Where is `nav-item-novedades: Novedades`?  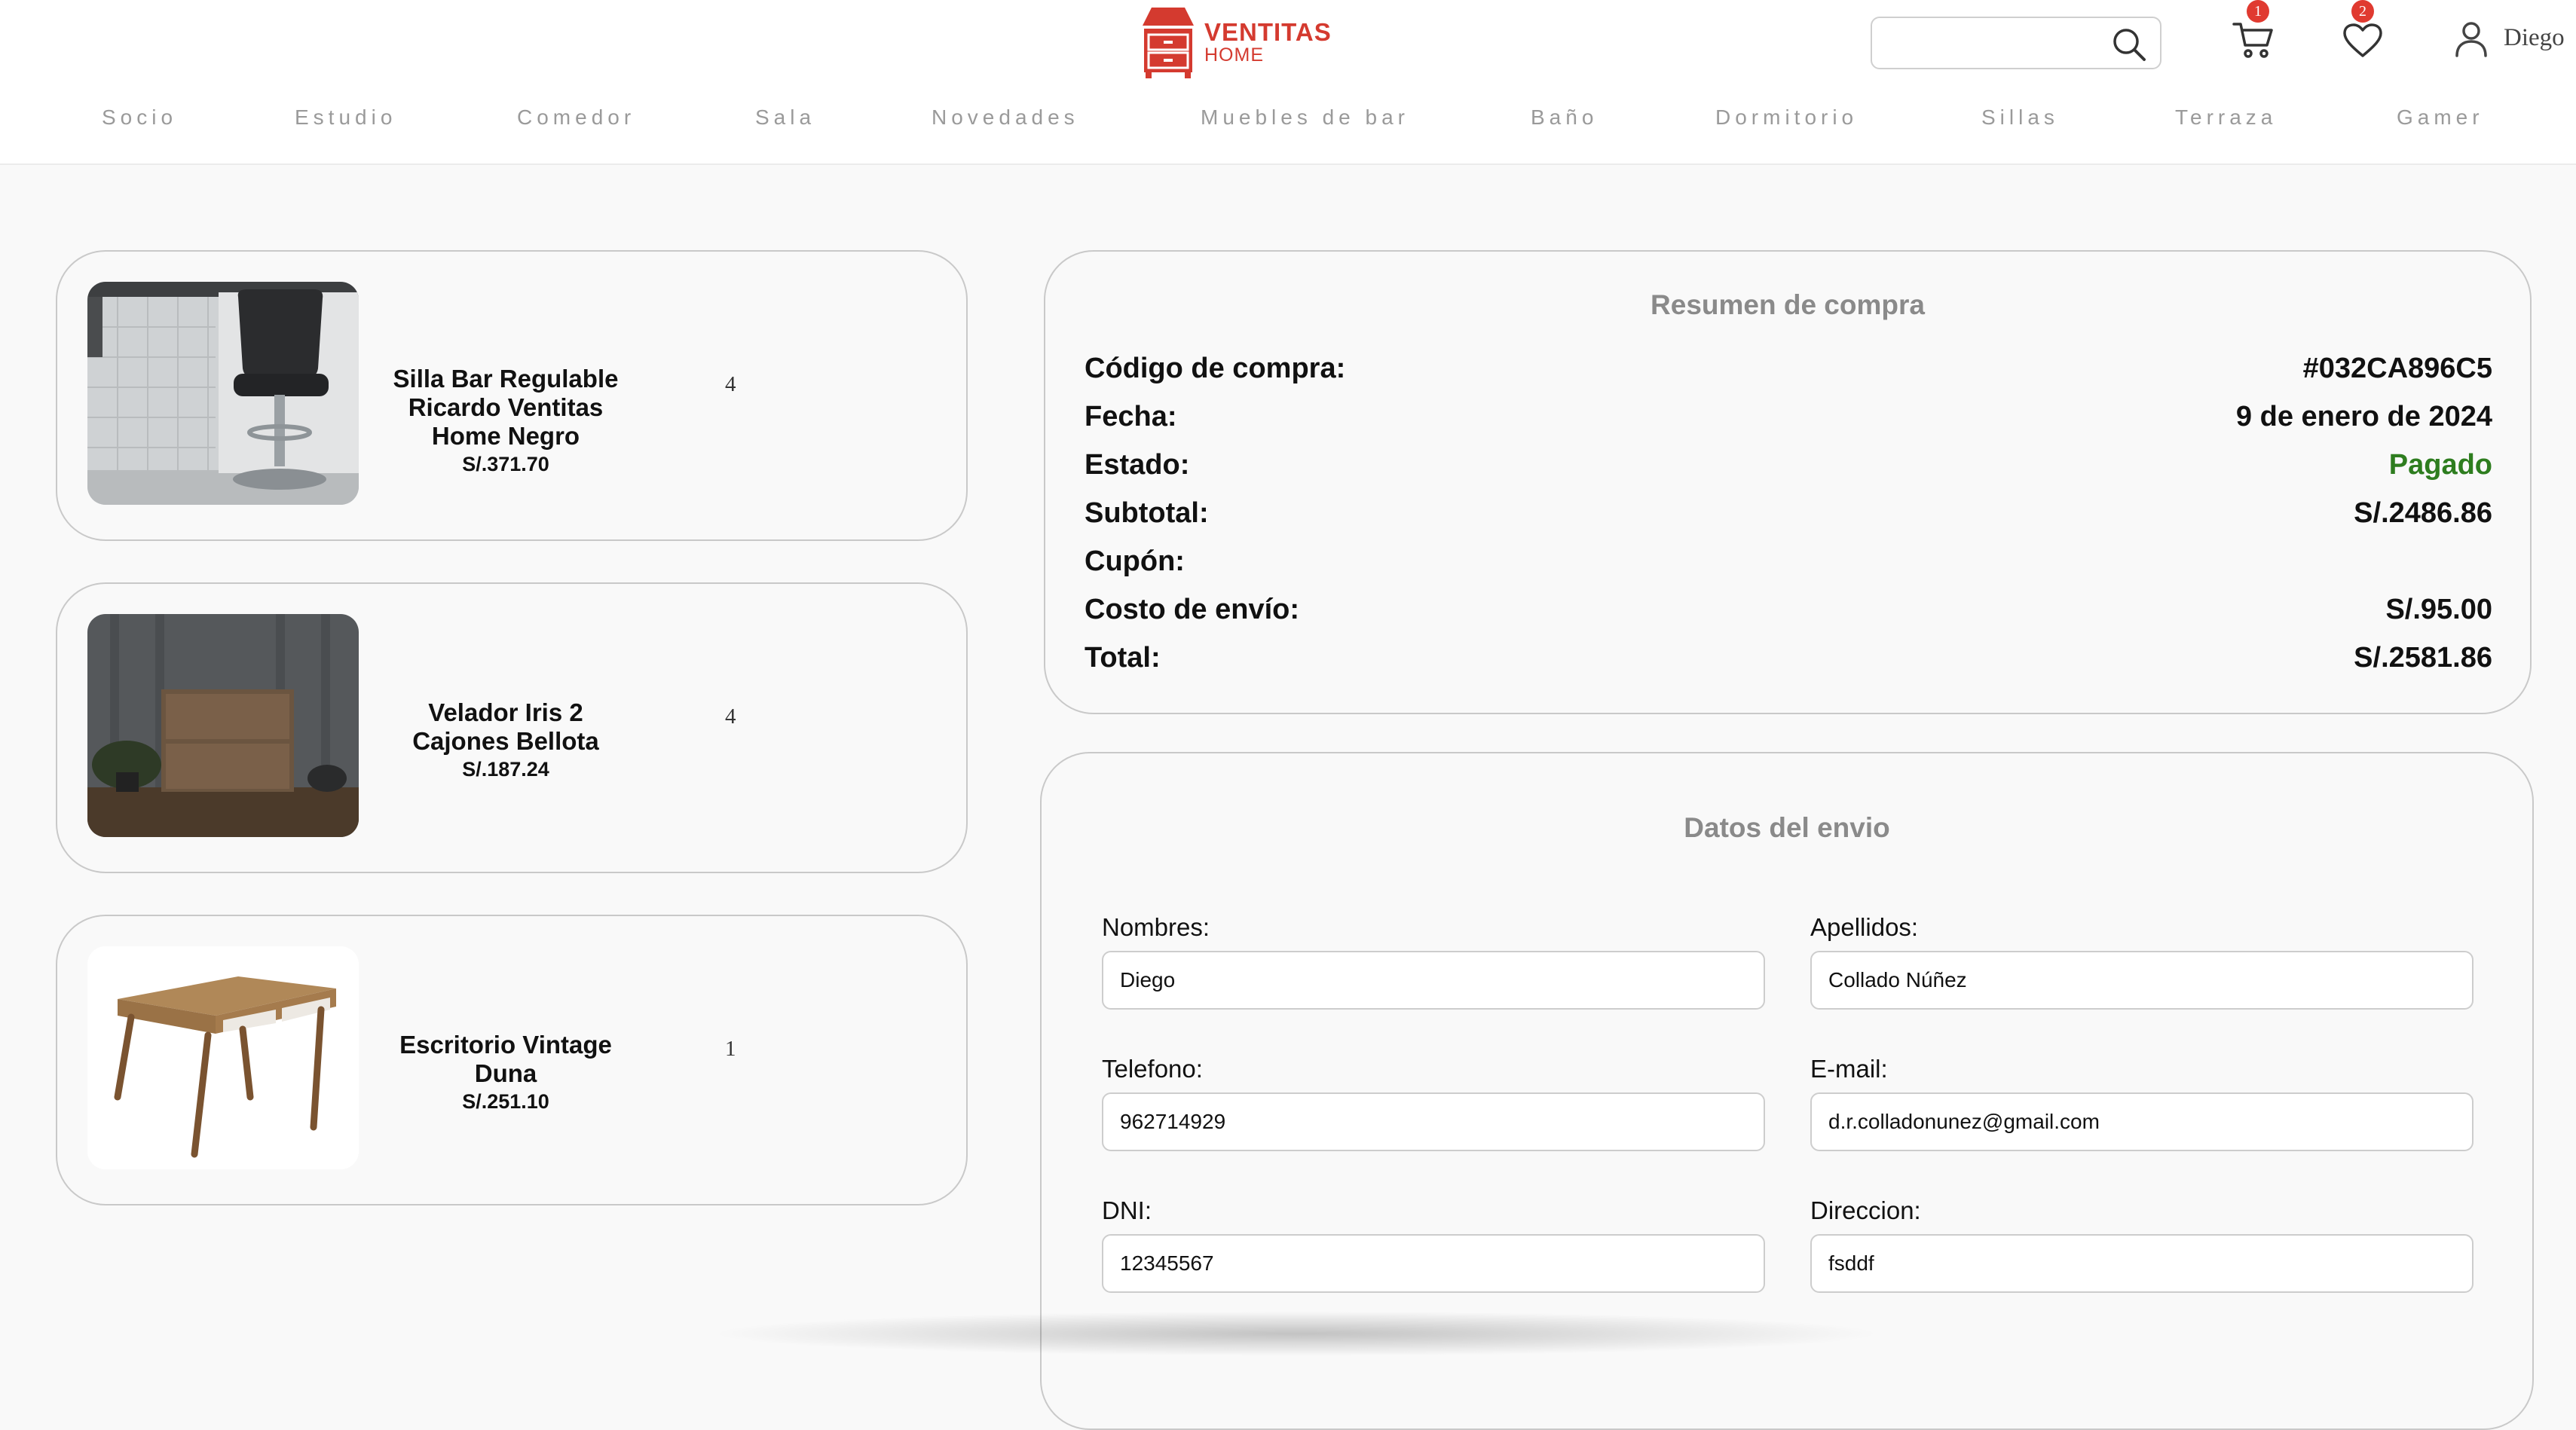 nav-item-novedades: Novedades is located at coordinates (1006, 118).